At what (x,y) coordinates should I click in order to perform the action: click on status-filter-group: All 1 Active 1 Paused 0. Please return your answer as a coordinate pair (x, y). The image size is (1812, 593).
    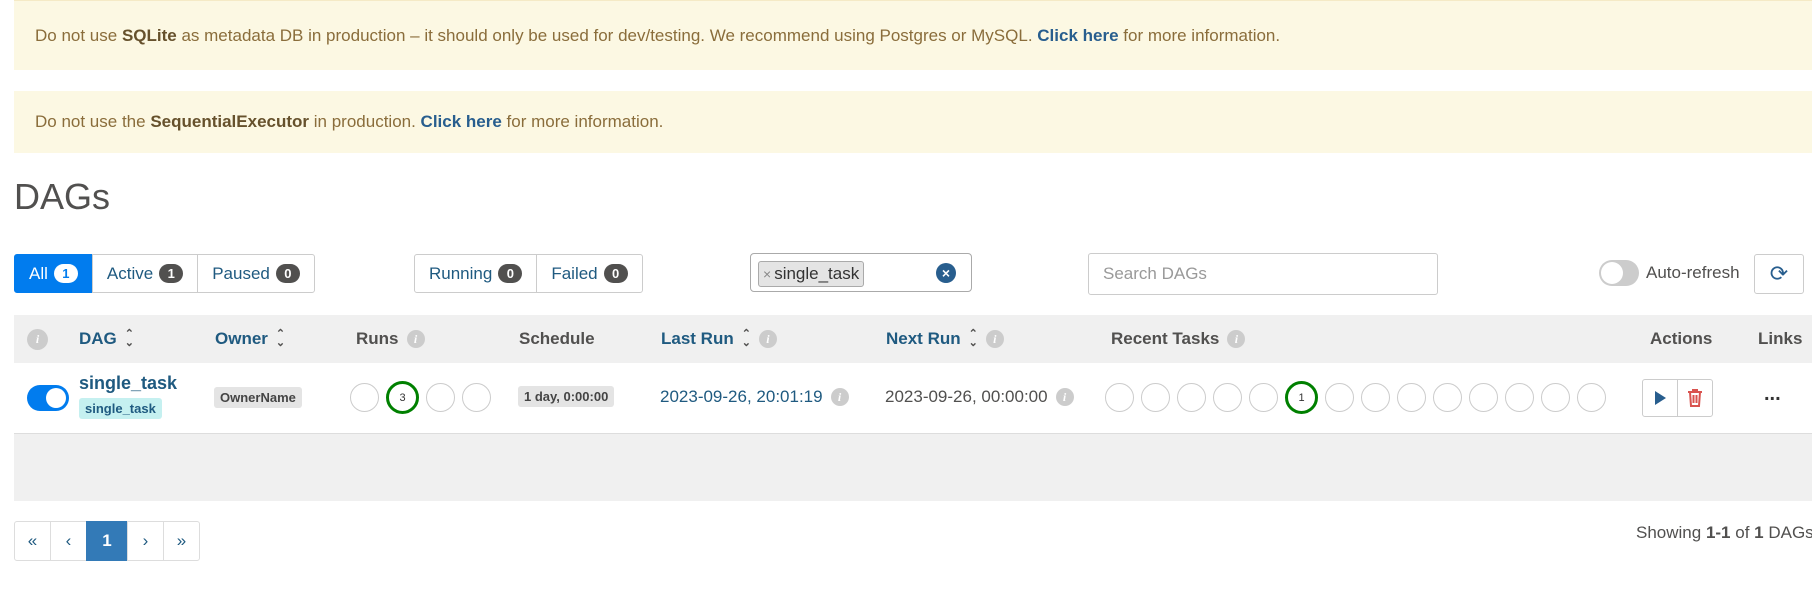
    Looking at the image, I should click on (164, 273).